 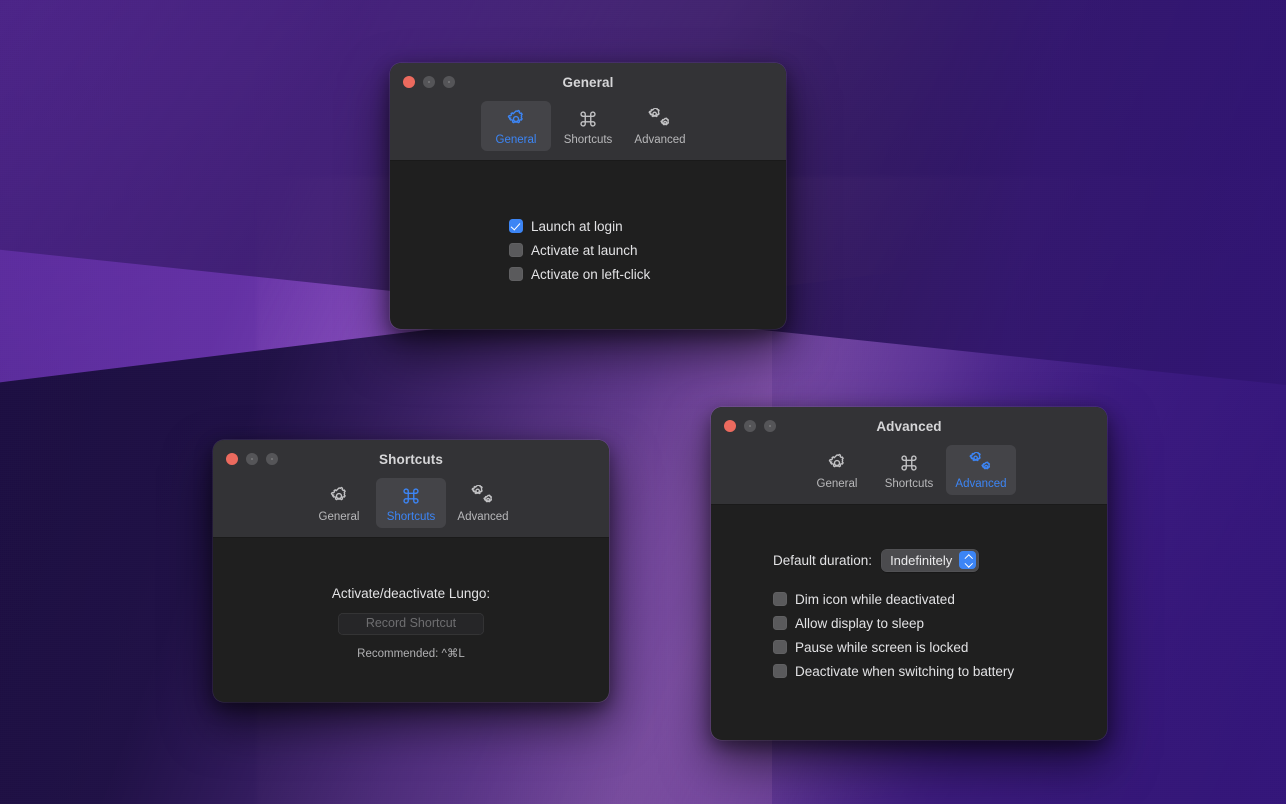 What do you see at coordinates (968, 560) in the screenshot?
I see `stepper-icon` at bounding box center [968, 560].